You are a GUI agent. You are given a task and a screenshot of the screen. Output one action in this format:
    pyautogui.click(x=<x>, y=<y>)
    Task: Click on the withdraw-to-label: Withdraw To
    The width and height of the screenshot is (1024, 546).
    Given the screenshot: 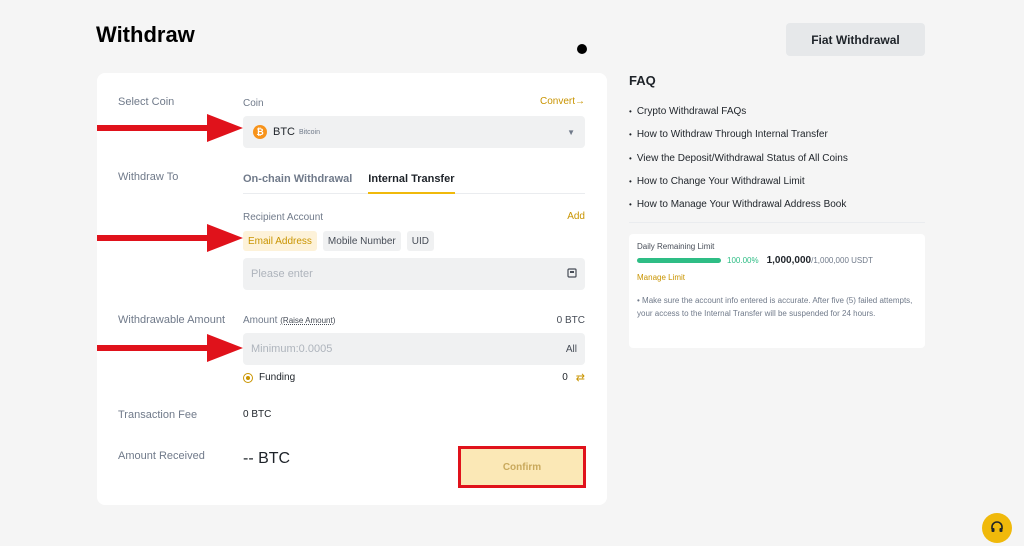 What is the action you would take?
    pyautogui.click(x=148, y=177)
    